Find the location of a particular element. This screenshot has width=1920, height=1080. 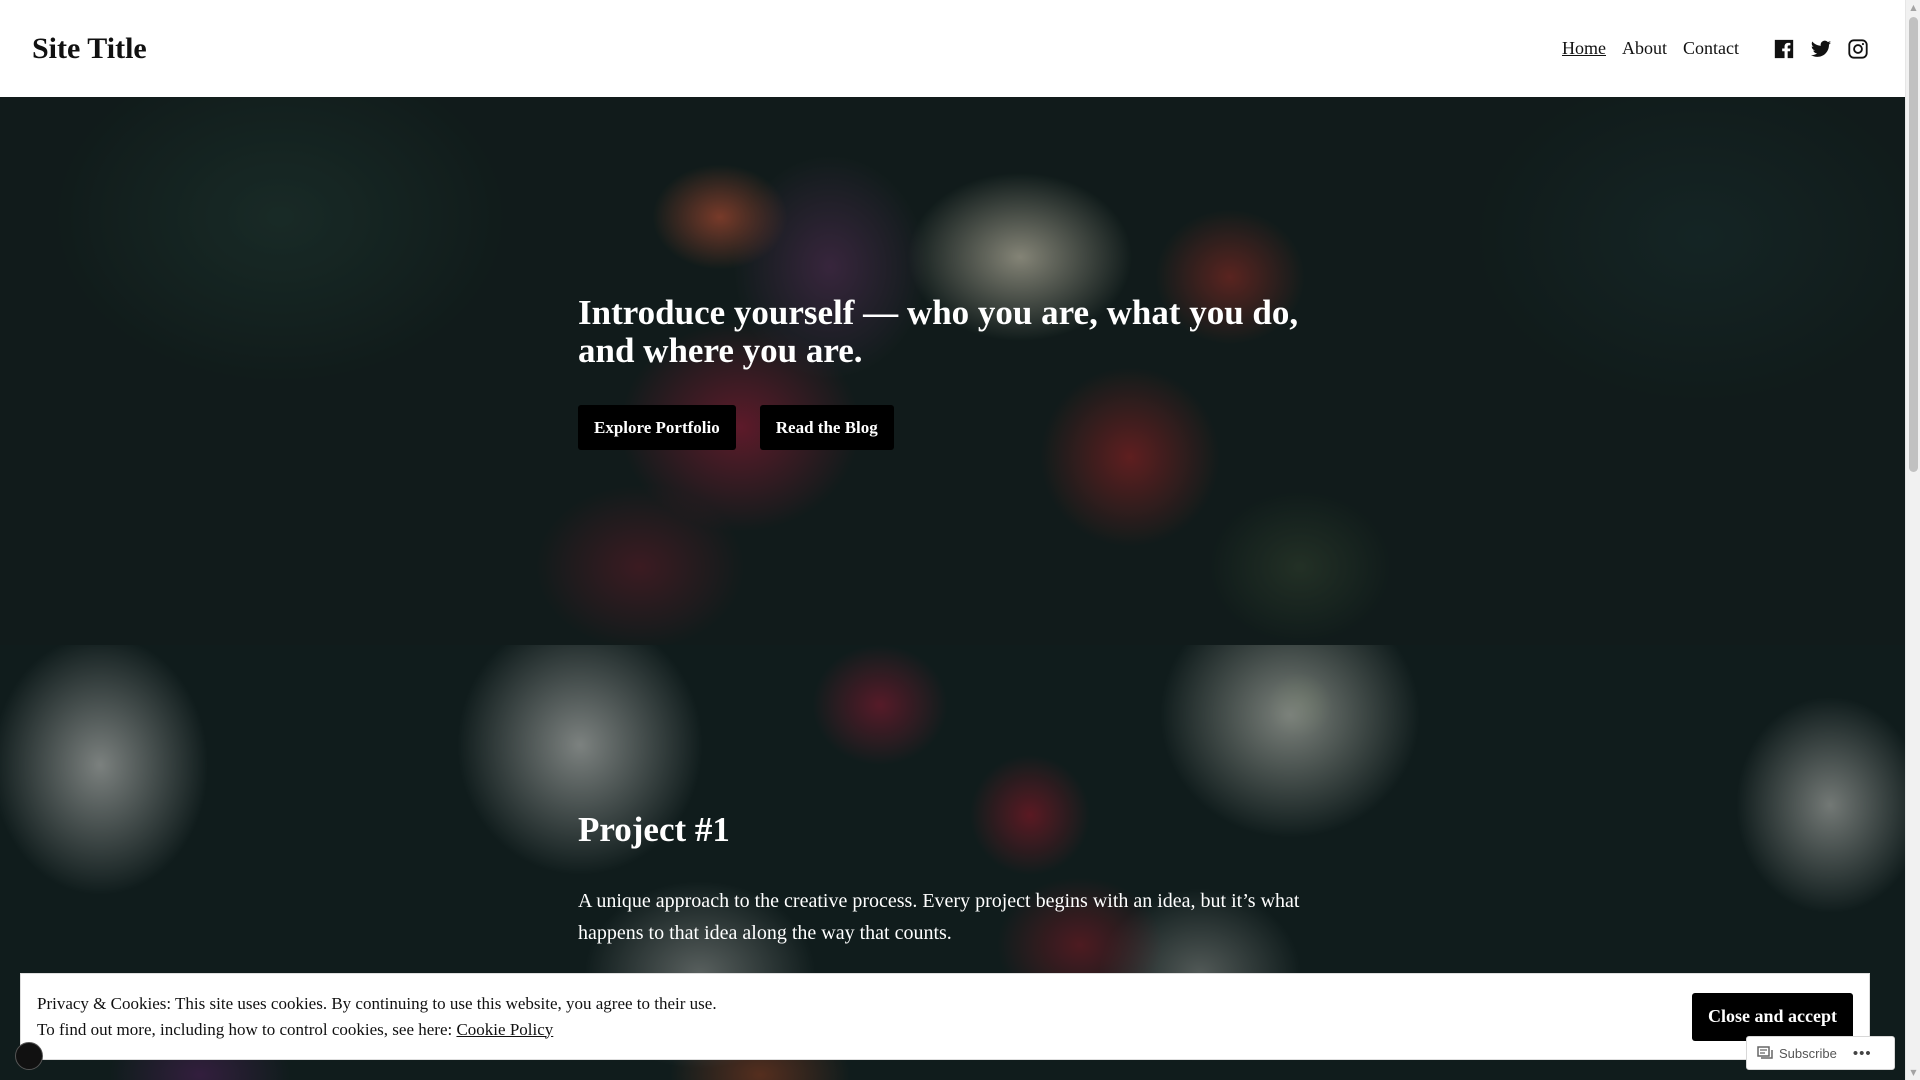

facebook-icon is located at coordinates (1784, 49).